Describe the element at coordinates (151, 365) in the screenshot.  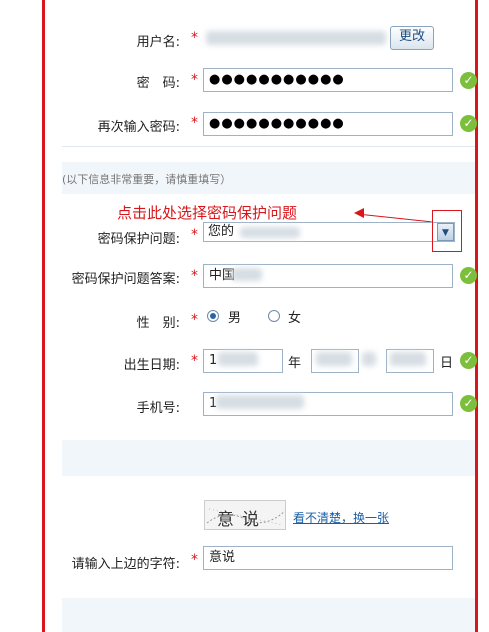
I see `birthdate-label: 出生日期:` at that location.